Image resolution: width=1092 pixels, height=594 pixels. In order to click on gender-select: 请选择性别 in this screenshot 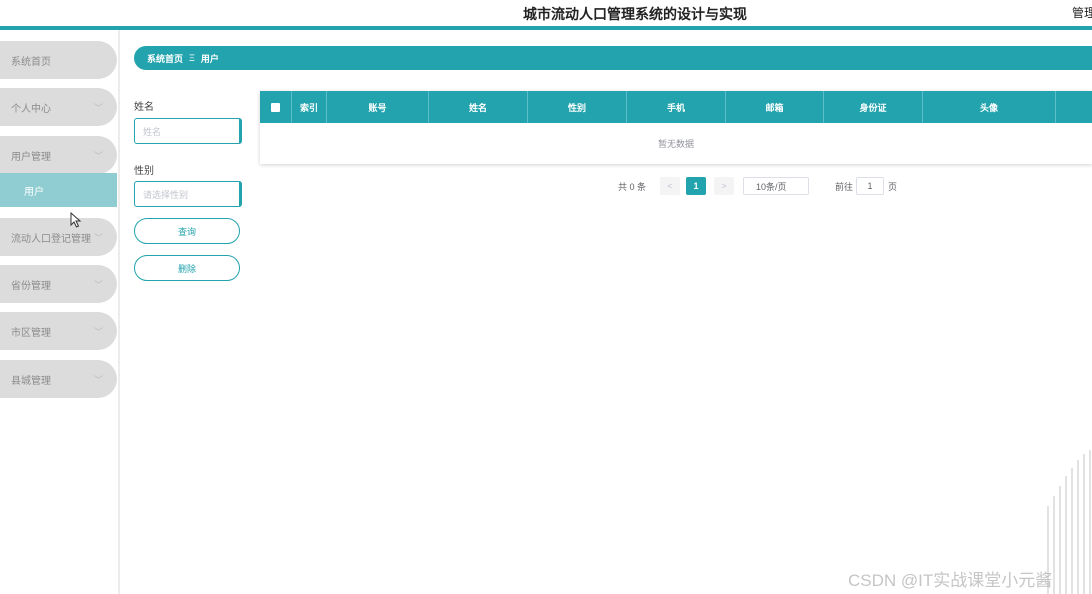, I will do `click(188, 194)`.